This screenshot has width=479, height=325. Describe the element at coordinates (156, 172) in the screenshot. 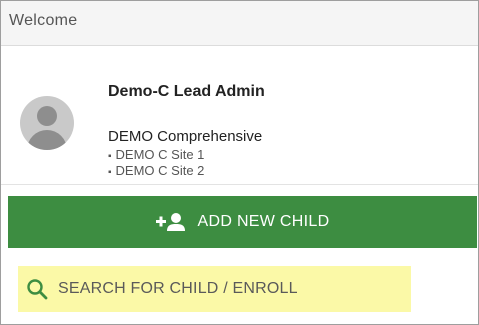

I see `site-item: DEMO C Site 2` at that location.